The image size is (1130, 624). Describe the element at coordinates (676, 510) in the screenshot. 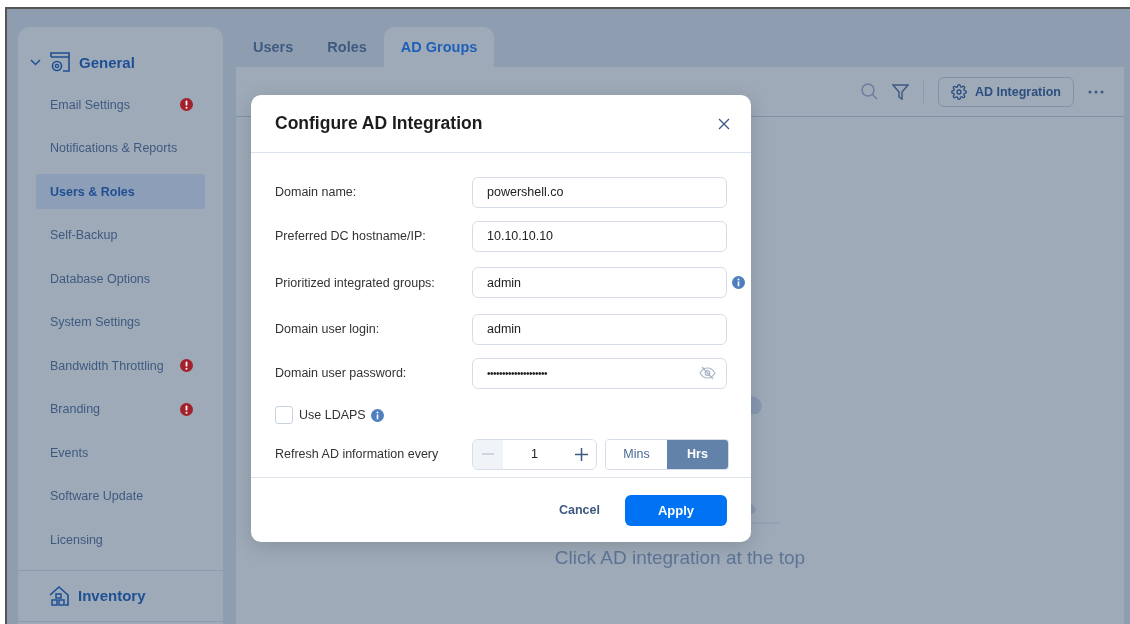

I see `apply-button: Apply` at that location.